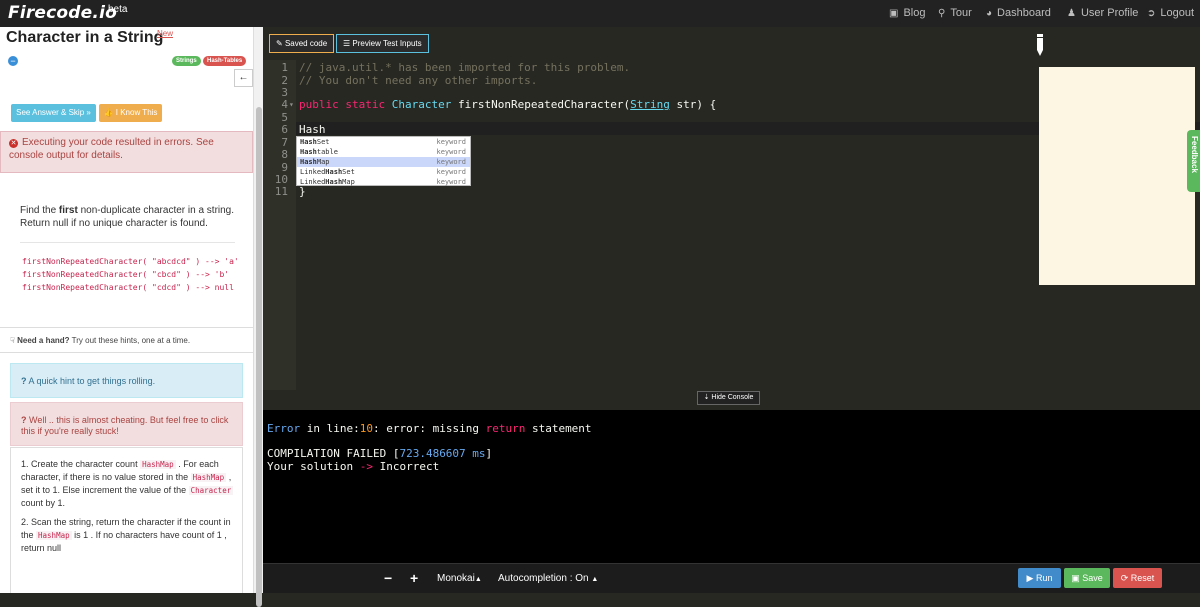 The width and height of the screenshot is (1200, 607). What do you see at coordinates (13, 61) in the screenshot?
I see `collapse-icon: −` at bounding box center [13, 61].